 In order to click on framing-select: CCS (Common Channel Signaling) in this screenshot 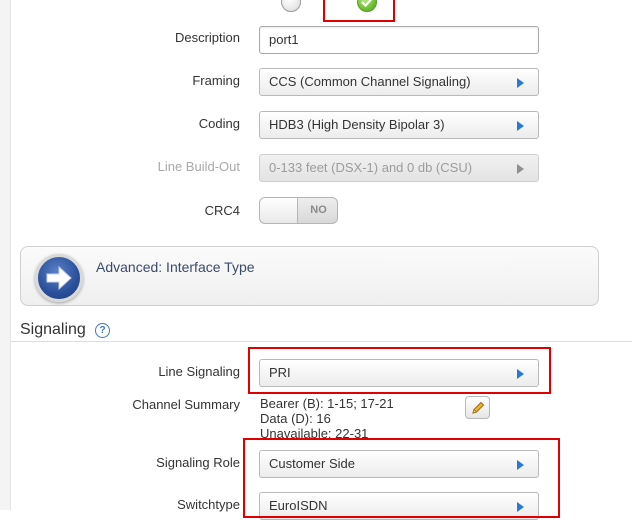, I will do `click(399, 82)`.